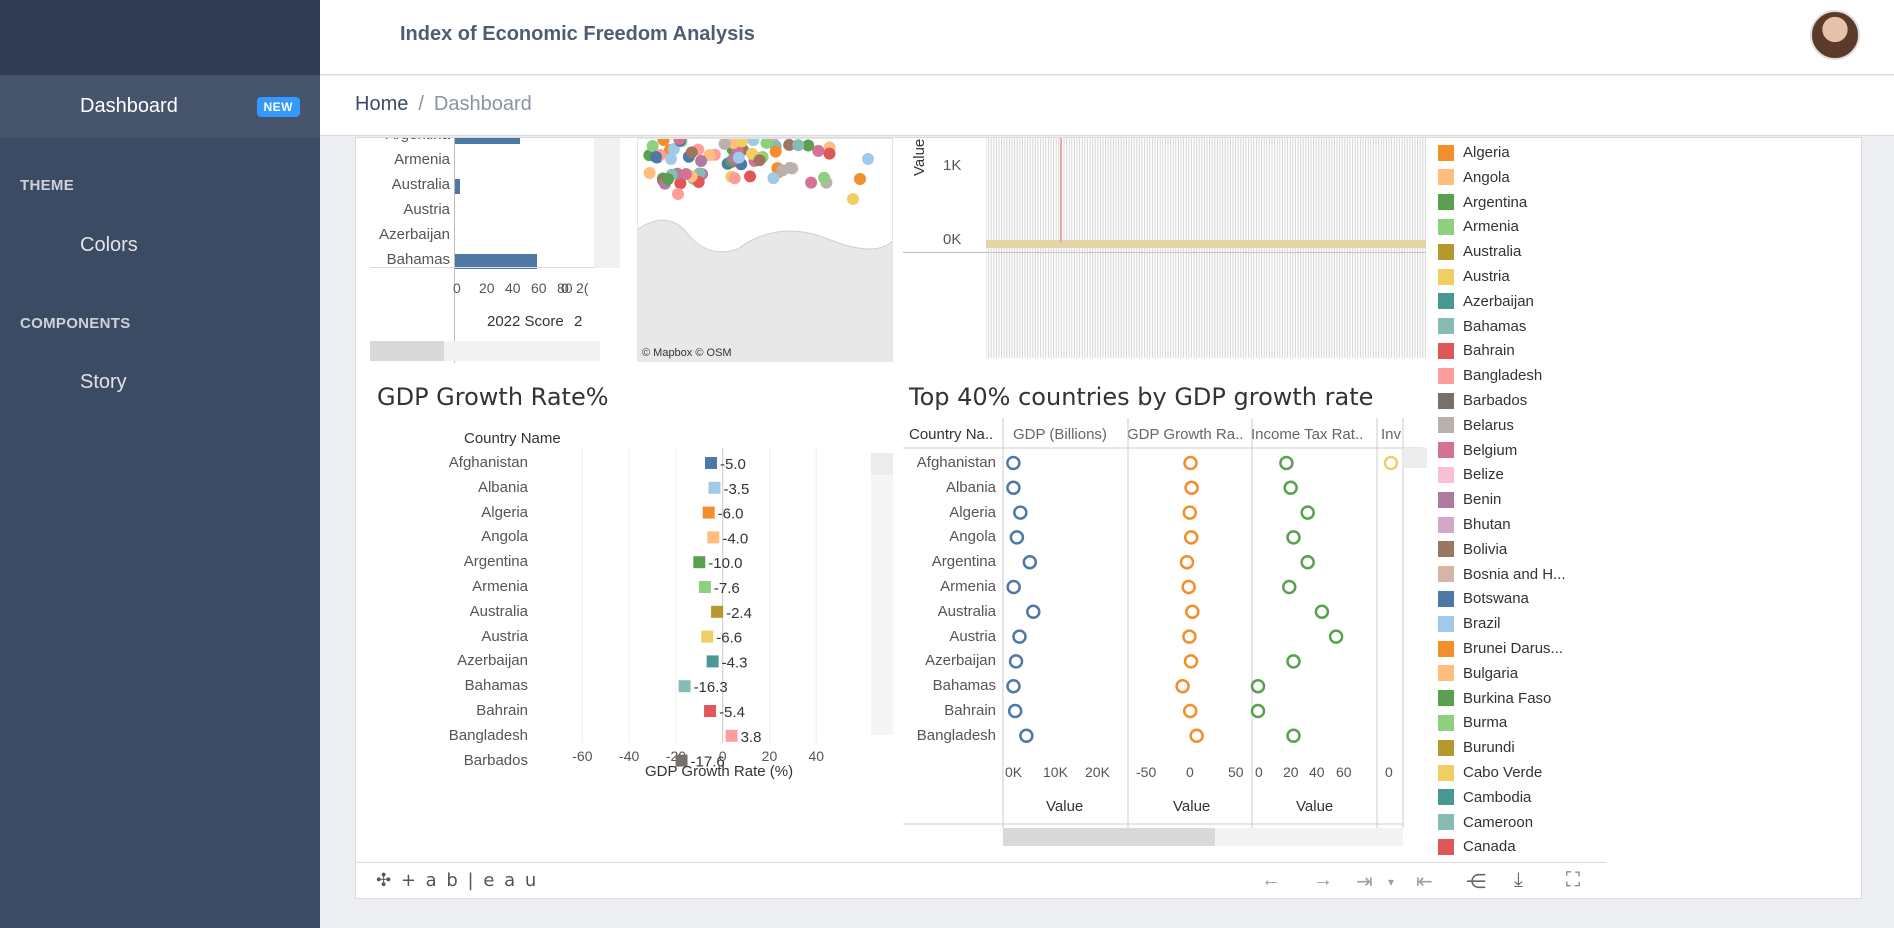 The width and height of the screenshot is (1894, 928). I want to click on sidebar-item-story: Story, so click(103, 382).